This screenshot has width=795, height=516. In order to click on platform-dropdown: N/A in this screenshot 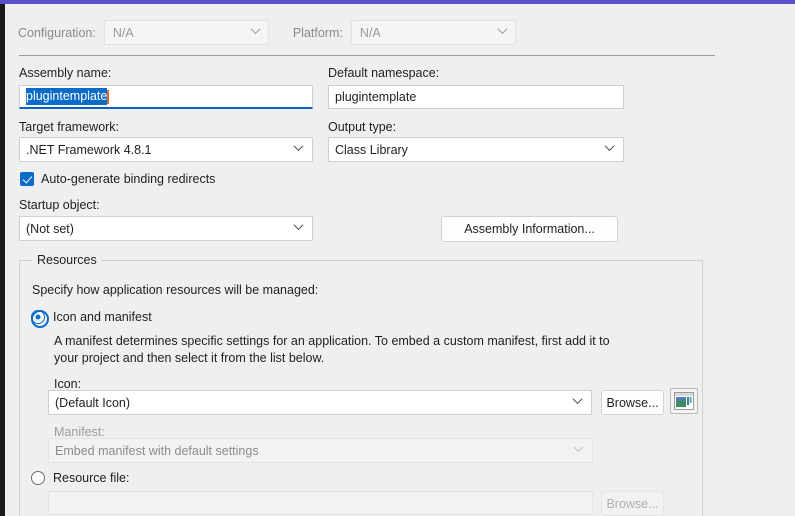, I will do `click(433, 32)`.